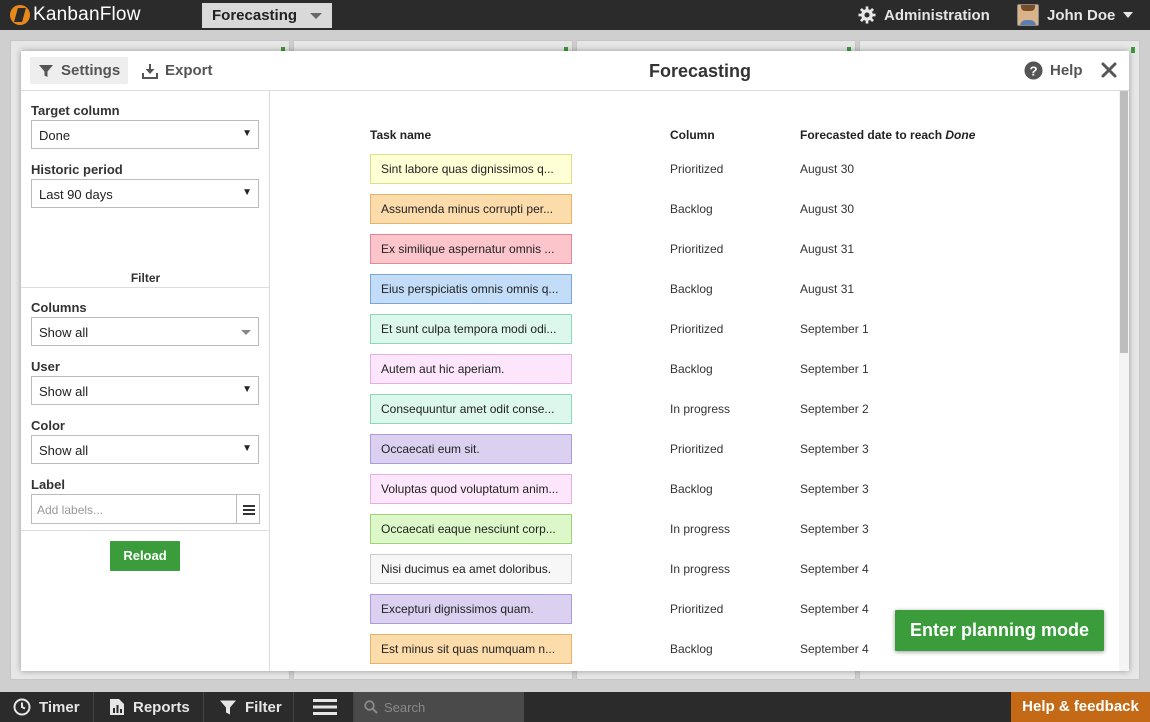 This screenshot has width=1150, height=722. Describe the element at coordinates (1133, 50) in the screenshot. I see `column-indicator` at that location.